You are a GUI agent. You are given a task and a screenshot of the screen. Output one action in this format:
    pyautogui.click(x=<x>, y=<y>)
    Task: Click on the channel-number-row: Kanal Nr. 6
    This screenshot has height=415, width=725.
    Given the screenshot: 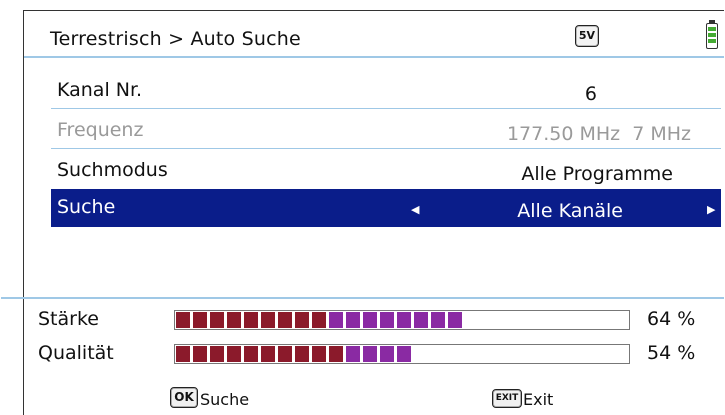 What is the action you would take?
    pyautogui.click(x=386, y=91)
    